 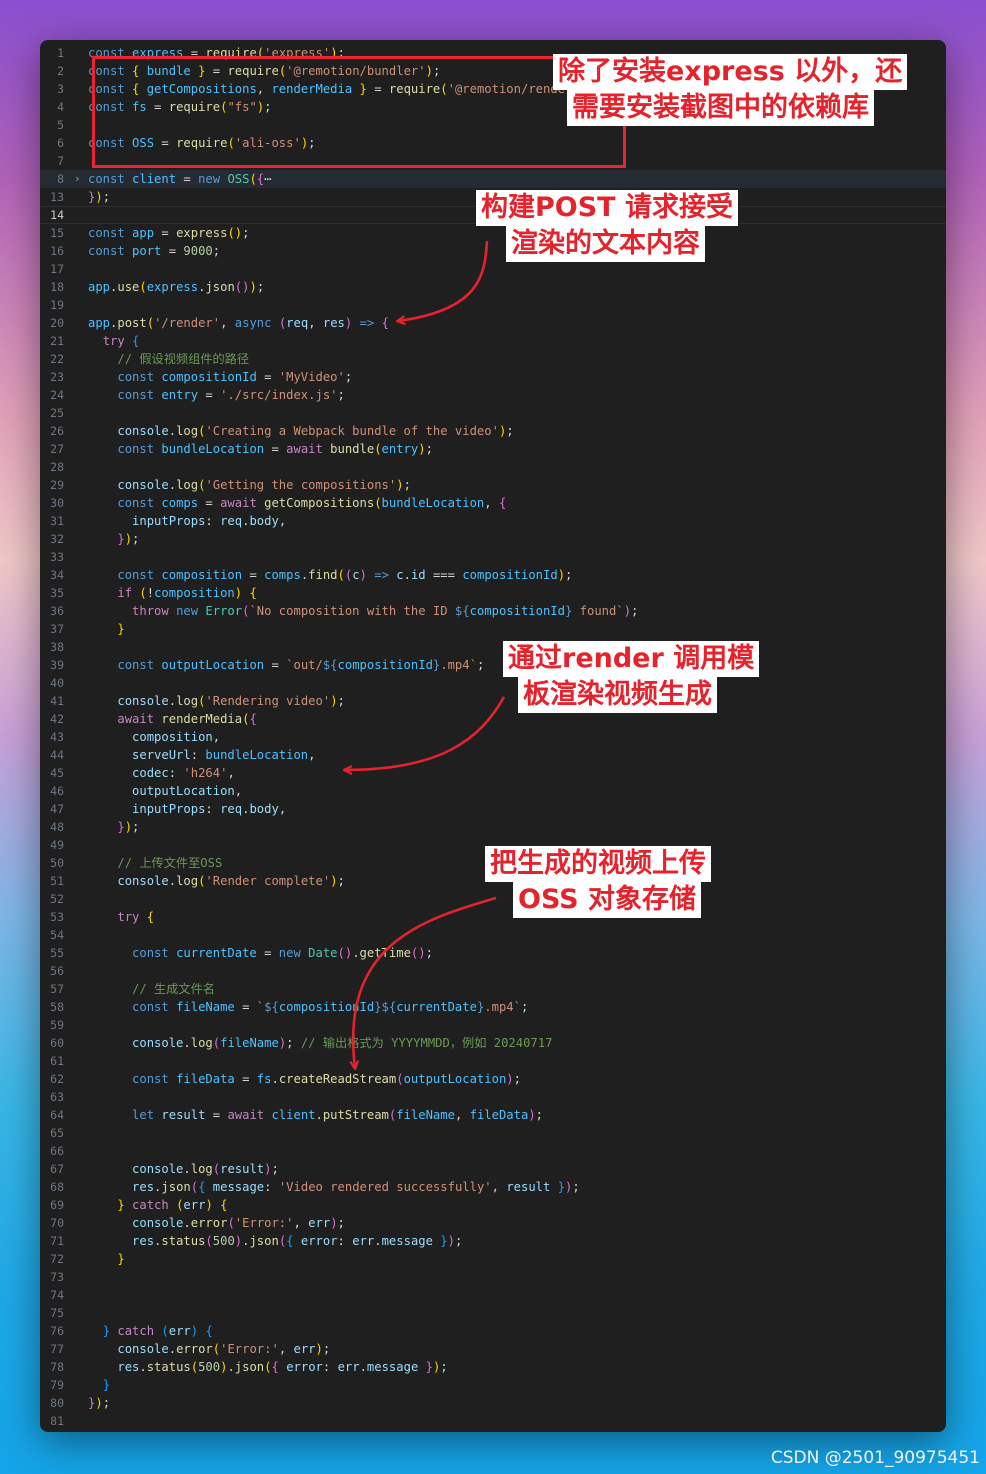 What do you see at coordinates (425, 982) in the screenshot?
I see `arrow-to-oss-upload` at bounding box center [425, 982].